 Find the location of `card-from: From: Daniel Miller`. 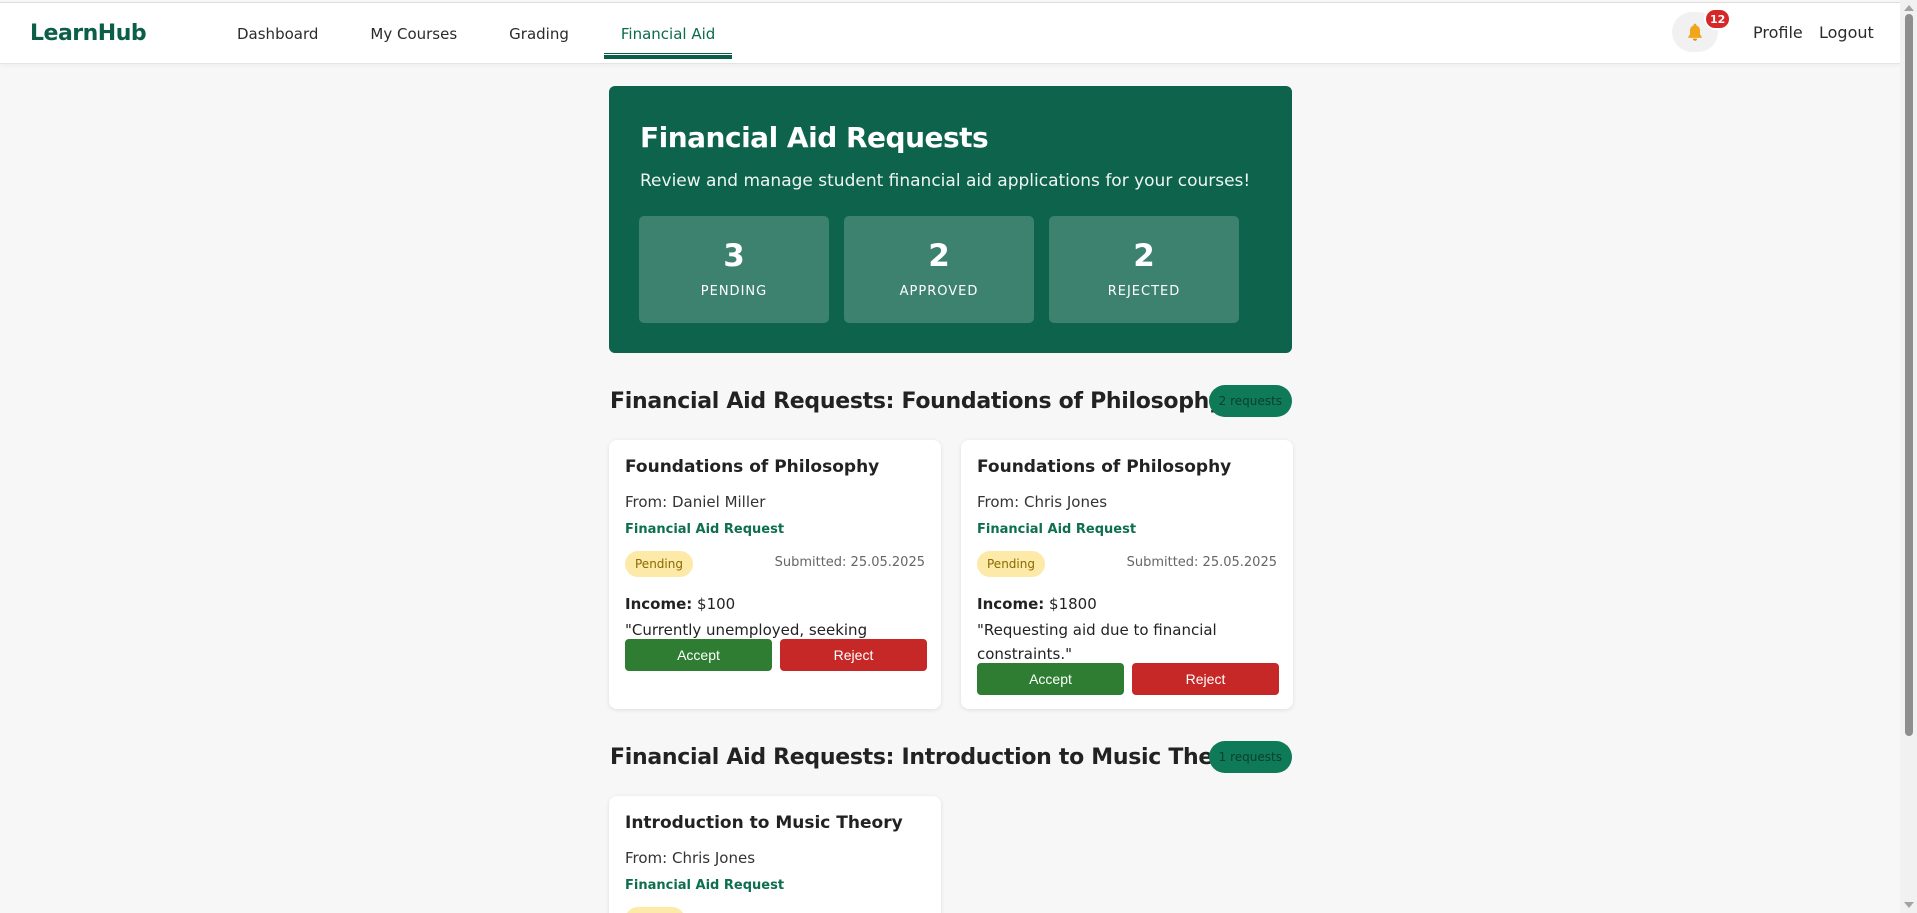

card-from: From: Daniel Miller is located at coordinates (695, 502).